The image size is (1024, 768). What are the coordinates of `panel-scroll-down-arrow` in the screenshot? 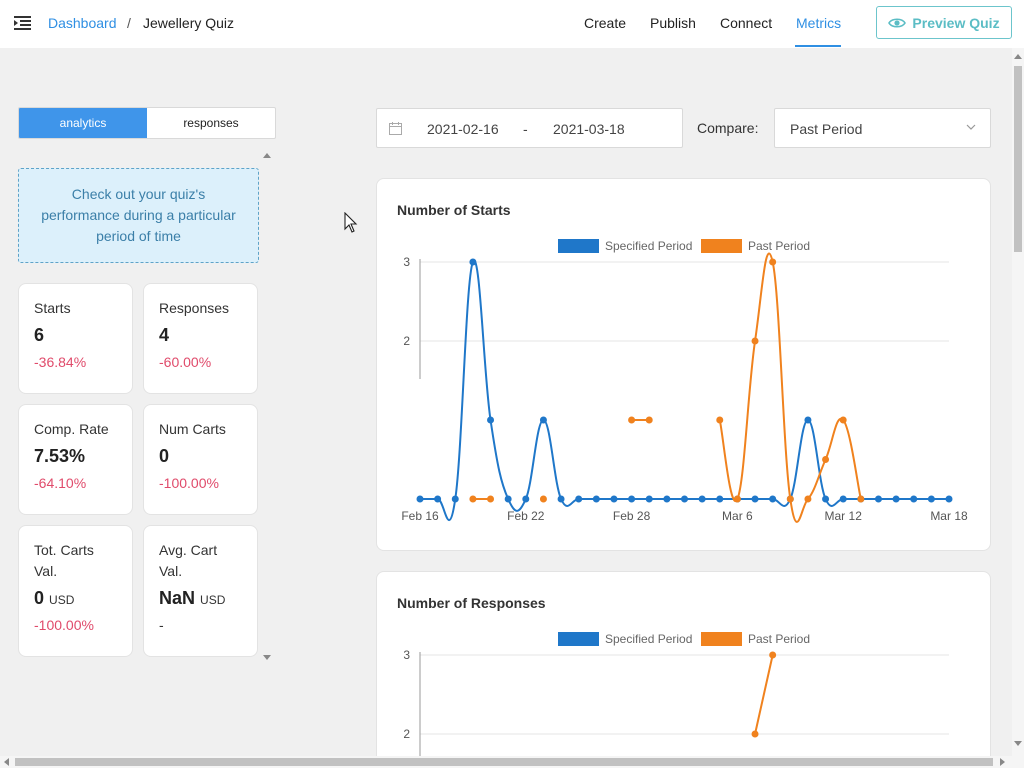 It's located at (267, 657).